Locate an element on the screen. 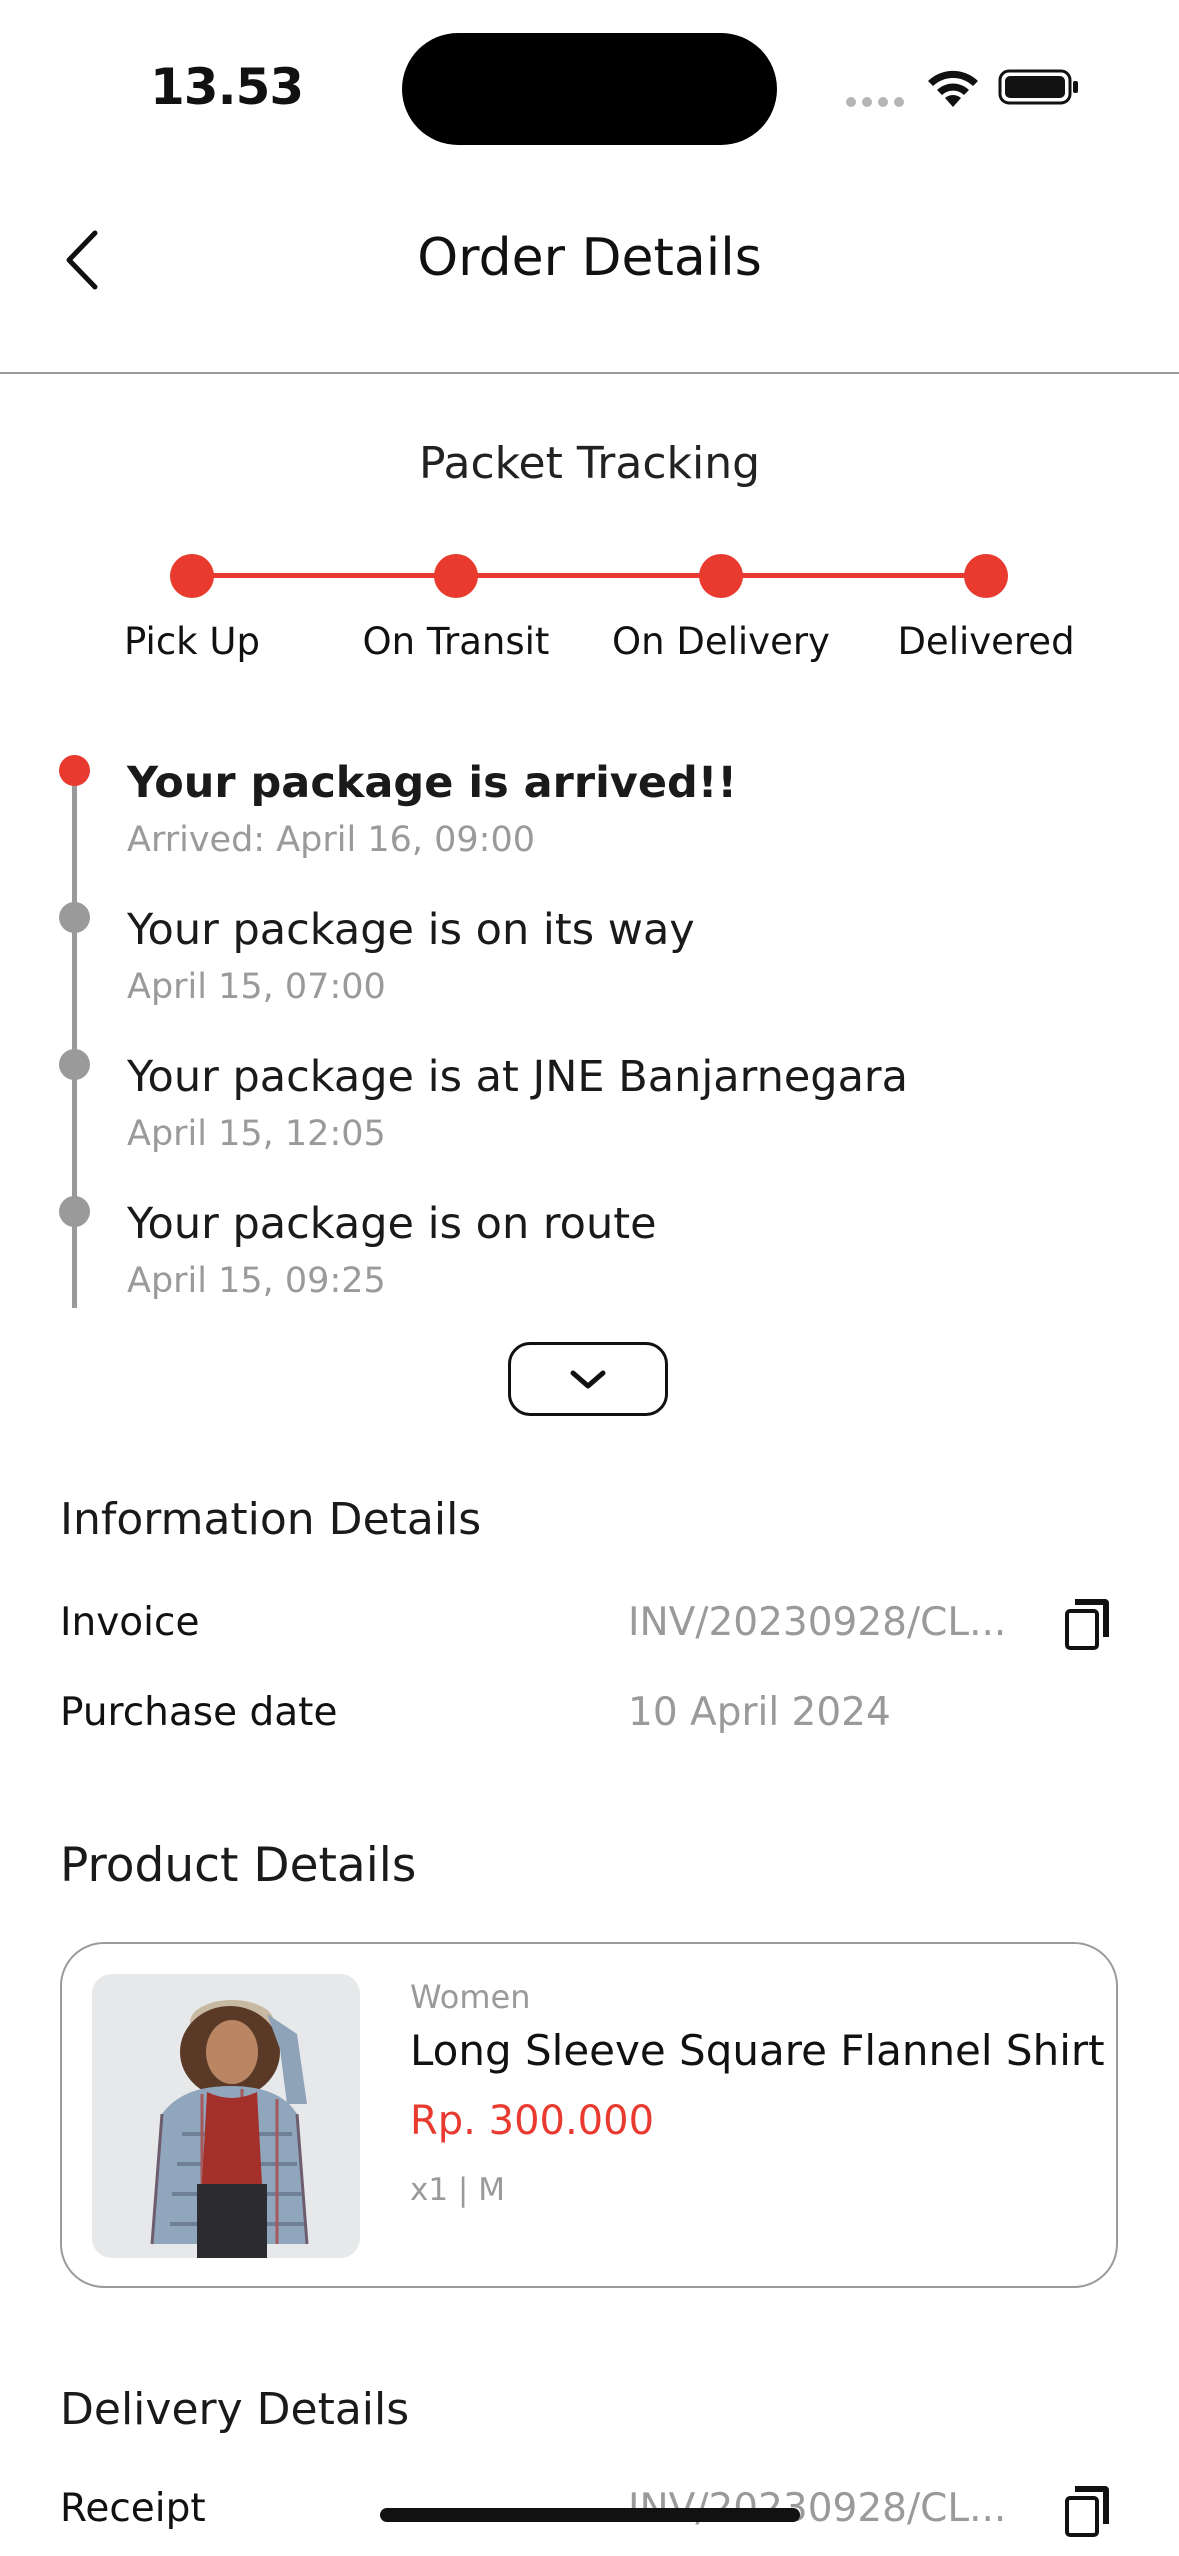 The width and height of the screenshot is (1179, 2556). delivery-details-title: Delivery Details is located at coordinates (235, 2409).